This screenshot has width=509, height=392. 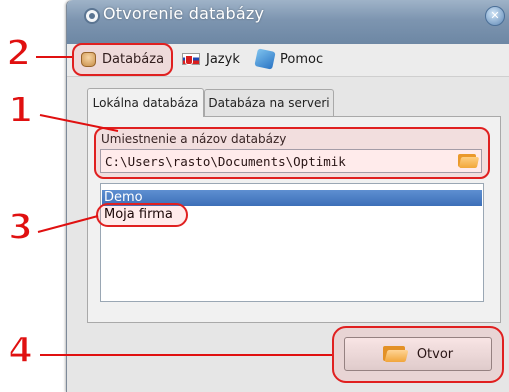 I want to click on annotation-number-1: 1, so click(x=20, y=110).